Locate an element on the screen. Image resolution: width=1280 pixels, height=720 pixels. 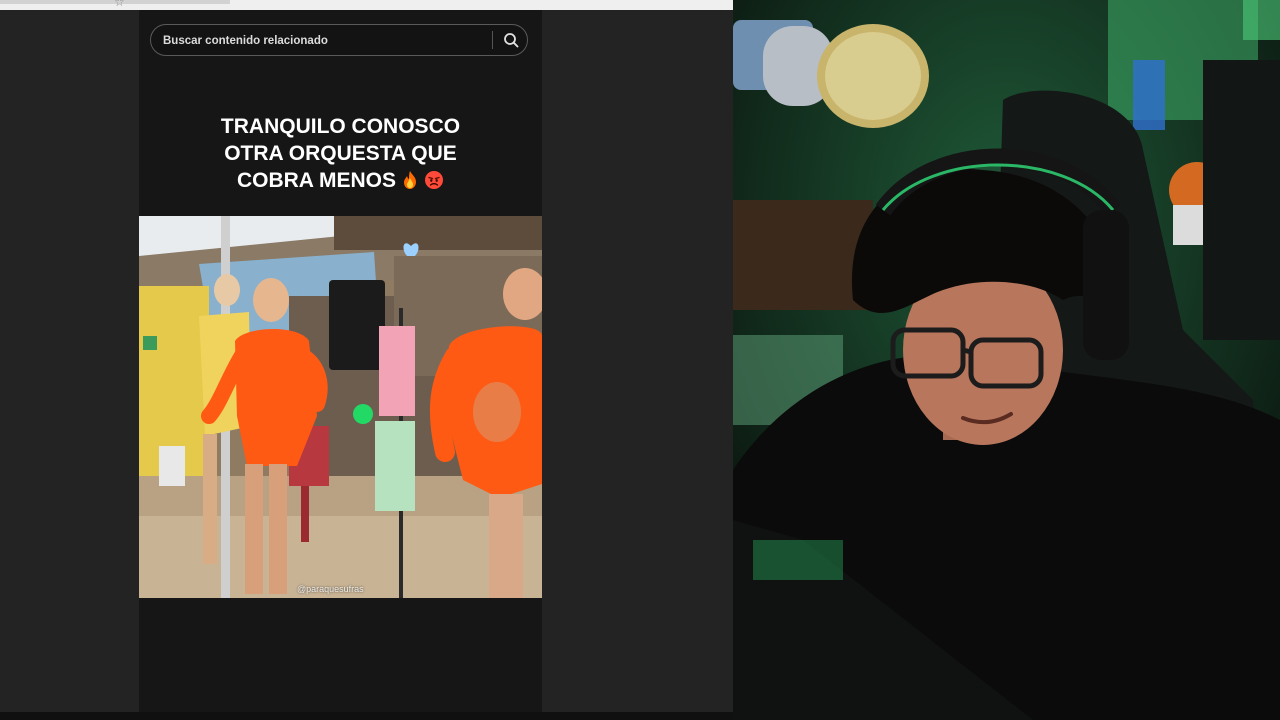
caption-line-2: OTRA ORQUESTA QUE is located at coordinates (340, 153).